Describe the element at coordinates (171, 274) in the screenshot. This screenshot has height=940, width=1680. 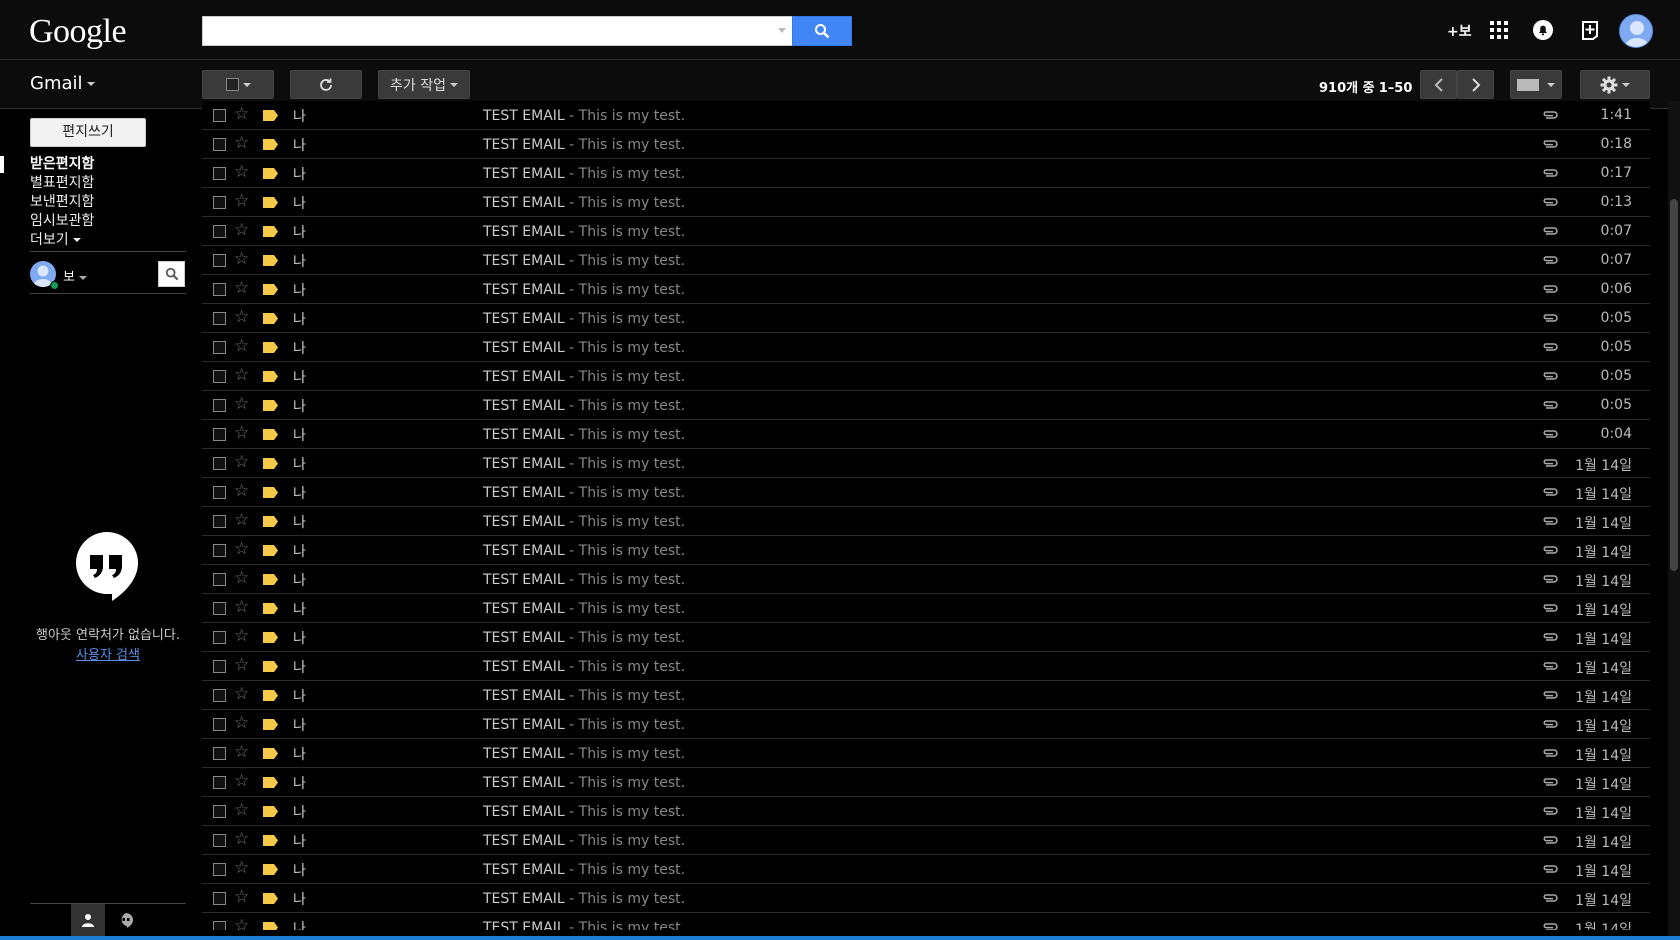
I see `hangouts-search-button` at that location.